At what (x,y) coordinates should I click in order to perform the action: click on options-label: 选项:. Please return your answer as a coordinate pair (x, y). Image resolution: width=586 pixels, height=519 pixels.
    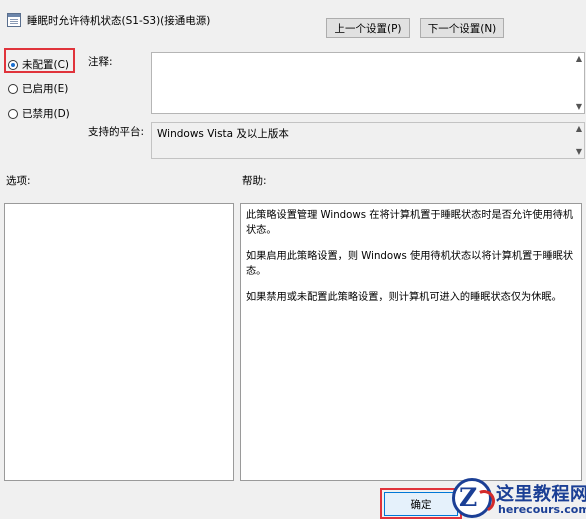
    Looking at the image, I should click on (18, 181).